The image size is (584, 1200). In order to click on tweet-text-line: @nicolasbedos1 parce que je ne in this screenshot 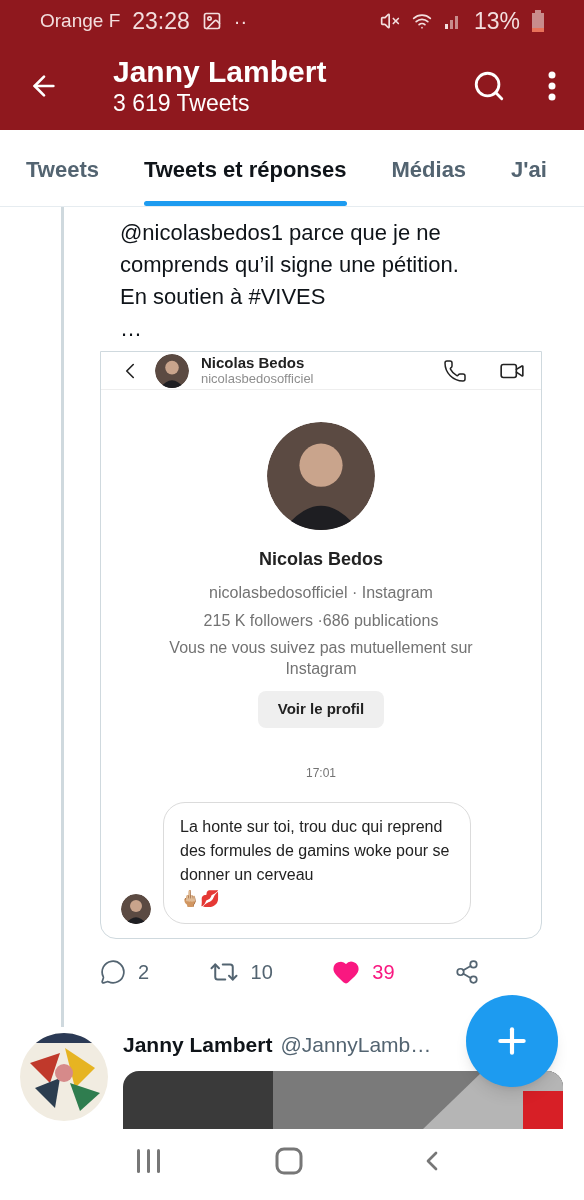, I will do `click(281, 233)`.